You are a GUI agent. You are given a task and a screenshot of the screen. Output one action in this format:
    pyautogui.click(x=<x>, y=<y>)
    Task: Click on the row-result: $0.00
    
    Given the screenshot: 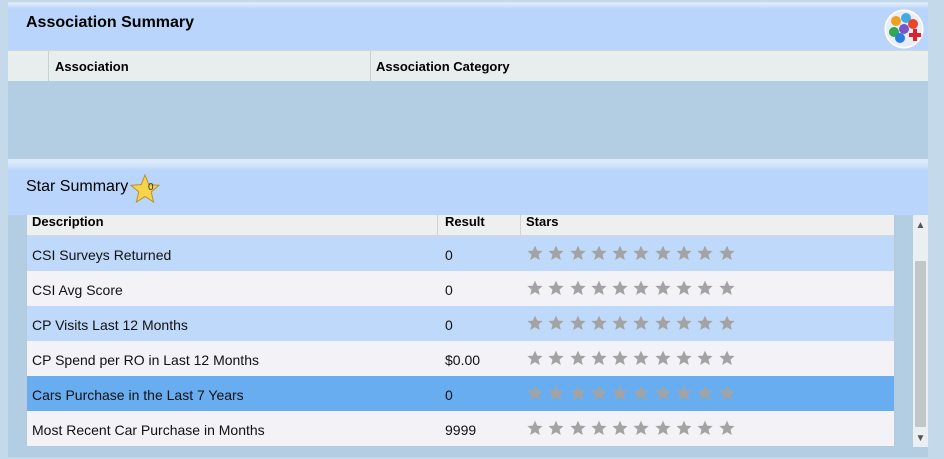 What is the action you would take?
    pyautogui.click(x=463, y=360)
    